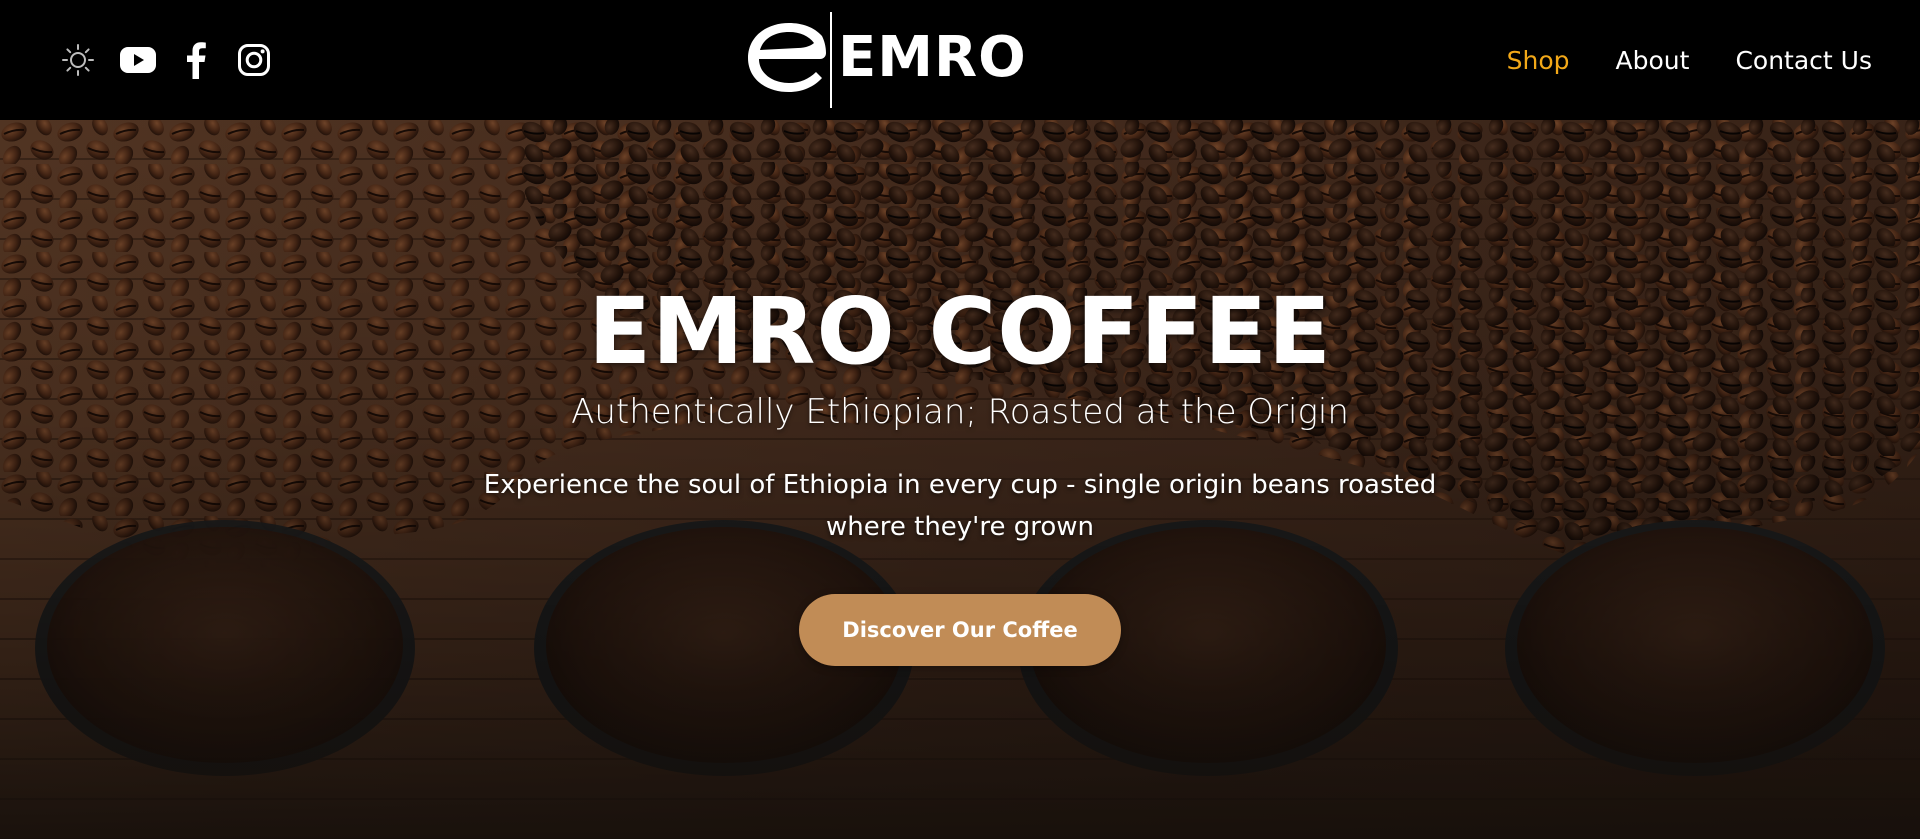 Image resolution: width=1920 pixels, height=839 pixels. What do you see at coordinates (78, 60) in the screenshot?
I see `sun-icon` at bounding box center [78, 60].